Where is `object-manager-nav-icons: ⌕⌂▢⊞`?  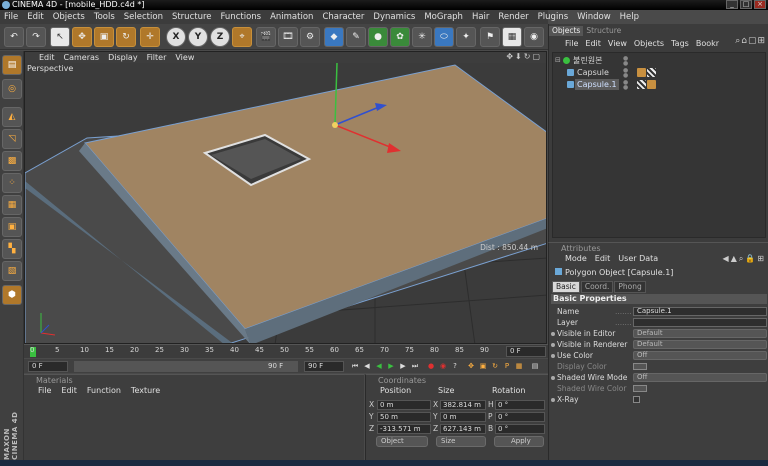
object-manager-nav-icons: ⌕⌂▢⊞ is located at coordinates (750, 41).